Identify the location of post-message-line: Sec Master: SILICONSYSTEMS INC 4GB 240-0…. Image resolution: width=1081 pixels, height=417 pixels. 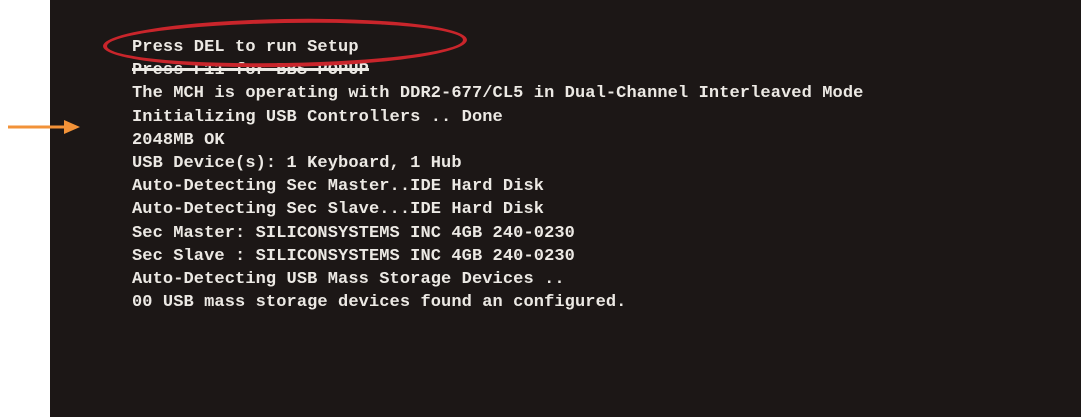
(353, 233).